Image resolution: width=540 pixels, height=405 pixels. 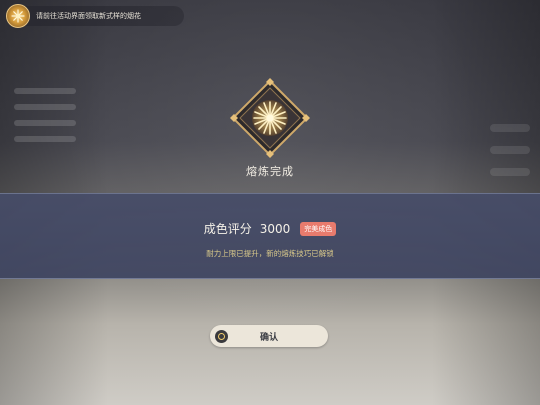 I want to click on unlock-message: 耐力上限已提升，新的熔炼技巧已解锁, so click(x=270, y=253).